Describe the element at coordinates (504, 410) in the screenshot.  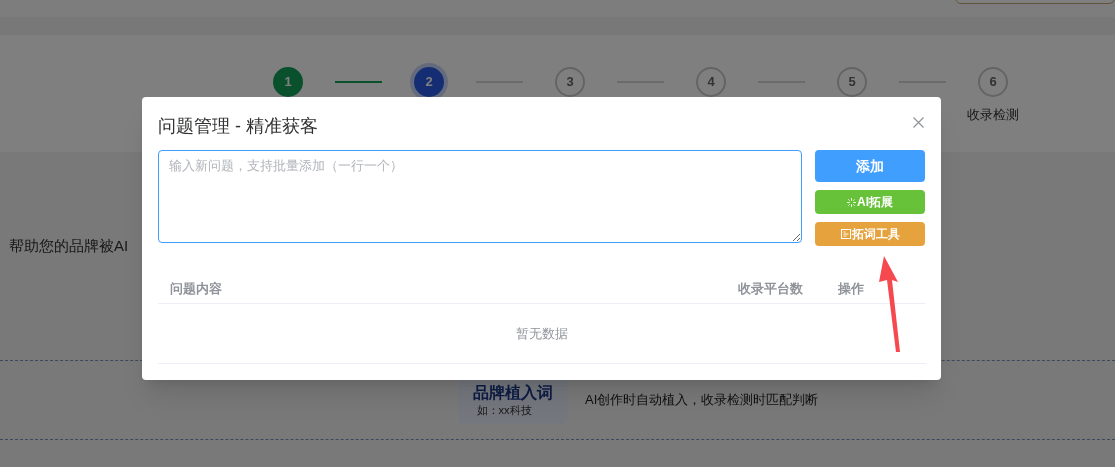
I see `brand-term-example: 如：xx科技` at that location.